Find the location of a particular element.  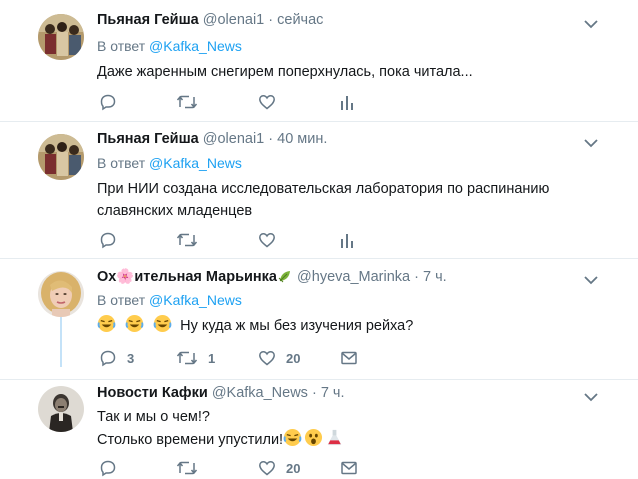

timestamp: · сейчас is located at coordinates (295, 20).